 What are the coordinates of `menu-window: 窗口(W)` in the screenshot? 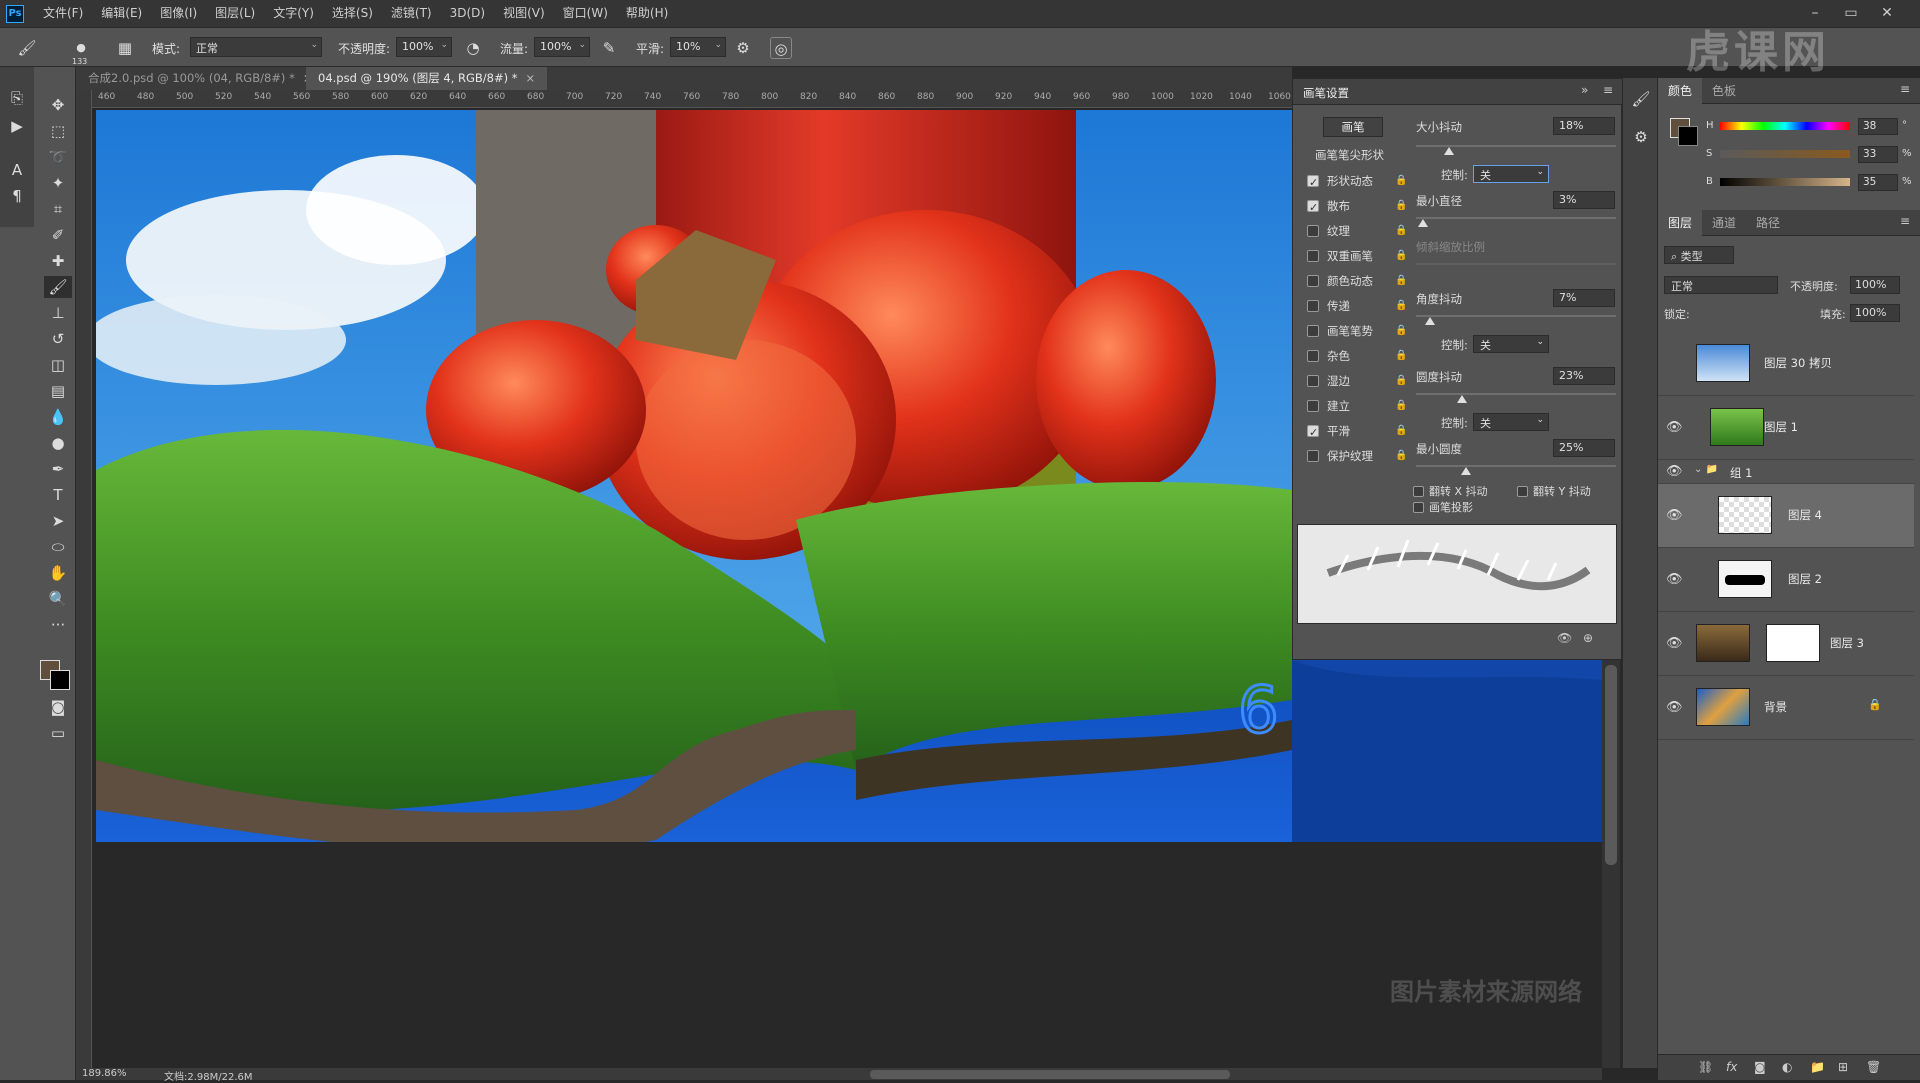 It's located at (585, 13).